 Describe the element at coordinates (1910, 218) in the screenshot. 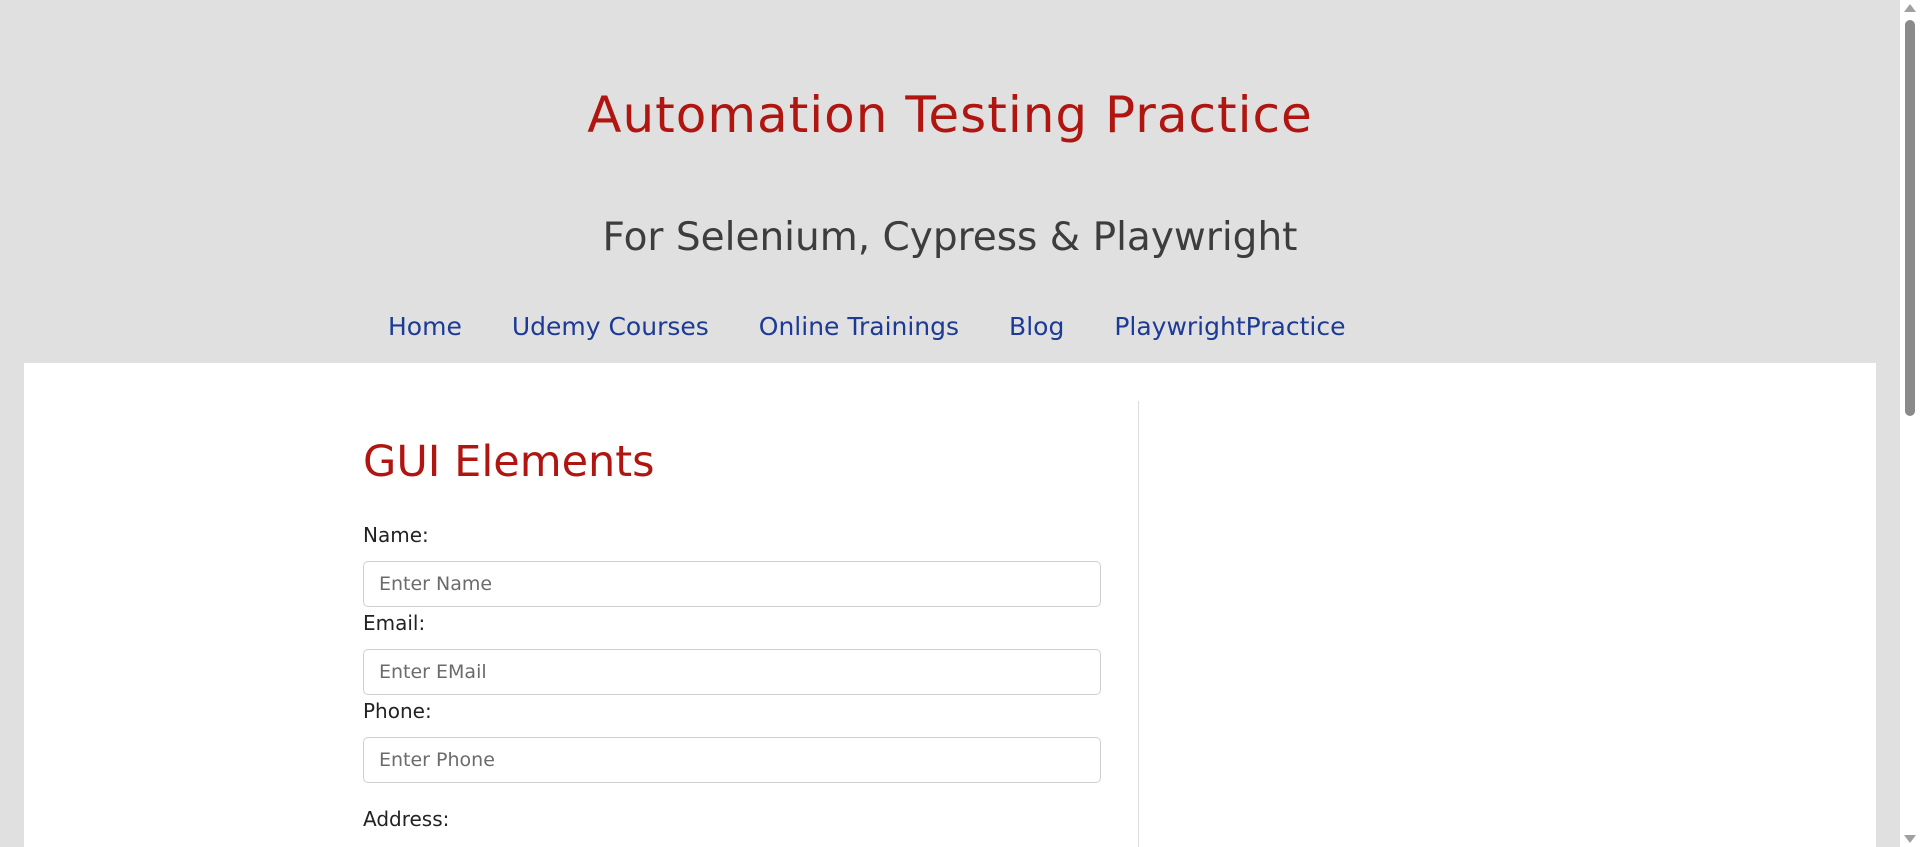

I see `scroll-thumb` at that location.